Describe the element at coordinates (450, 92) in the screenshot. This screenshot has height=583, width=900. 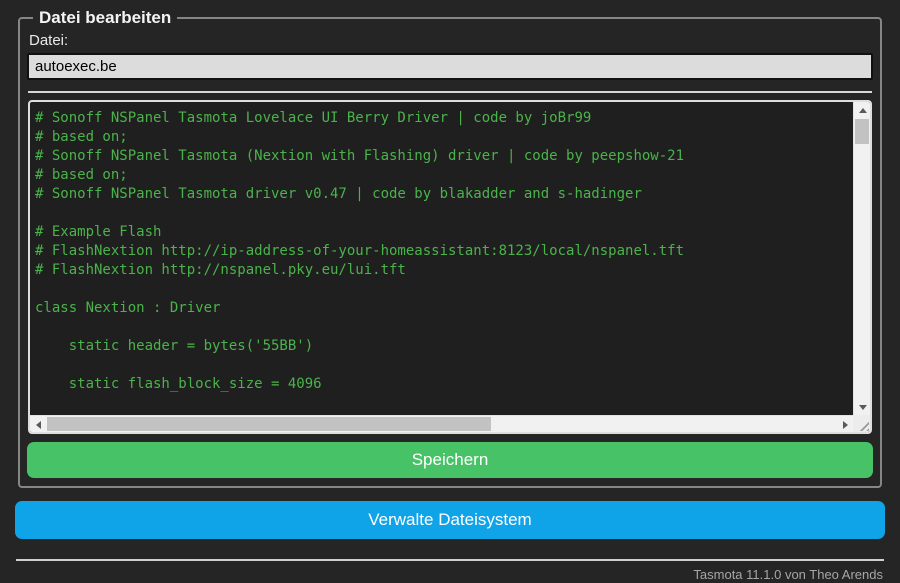
I see `divider` at that location.